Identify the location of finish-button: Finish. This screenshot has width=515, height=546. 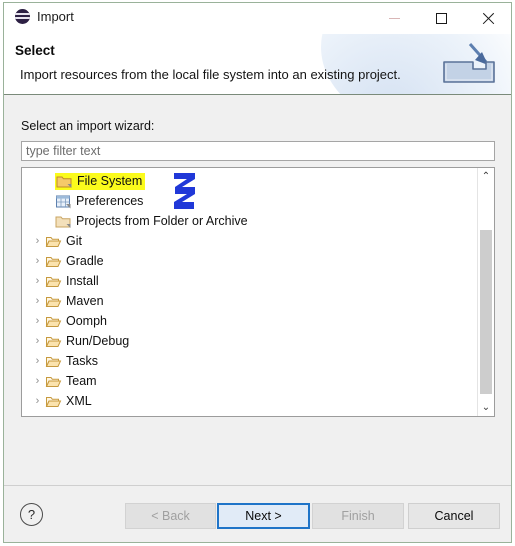
(358, 516).